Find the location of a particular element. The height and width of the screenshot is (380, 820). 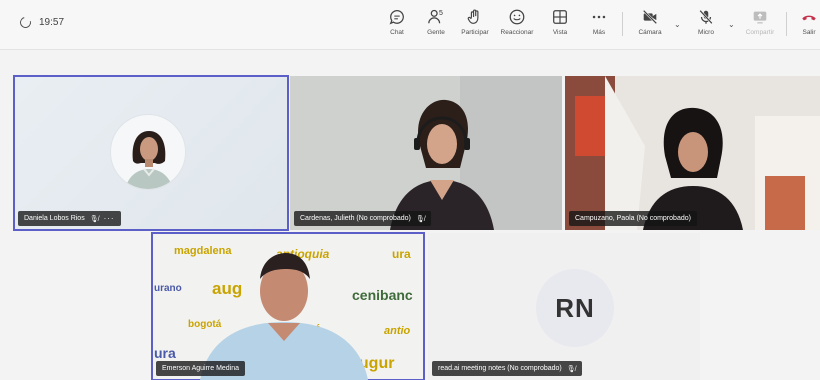

meeting-timer: 19:57 is located at coordinates (41, 22).